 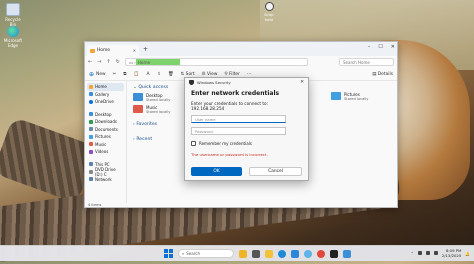 What do you see at coordinates (382, 74) in the screenshot?
I see `details-button: ▤ Details` at bounding box center [382, 74].